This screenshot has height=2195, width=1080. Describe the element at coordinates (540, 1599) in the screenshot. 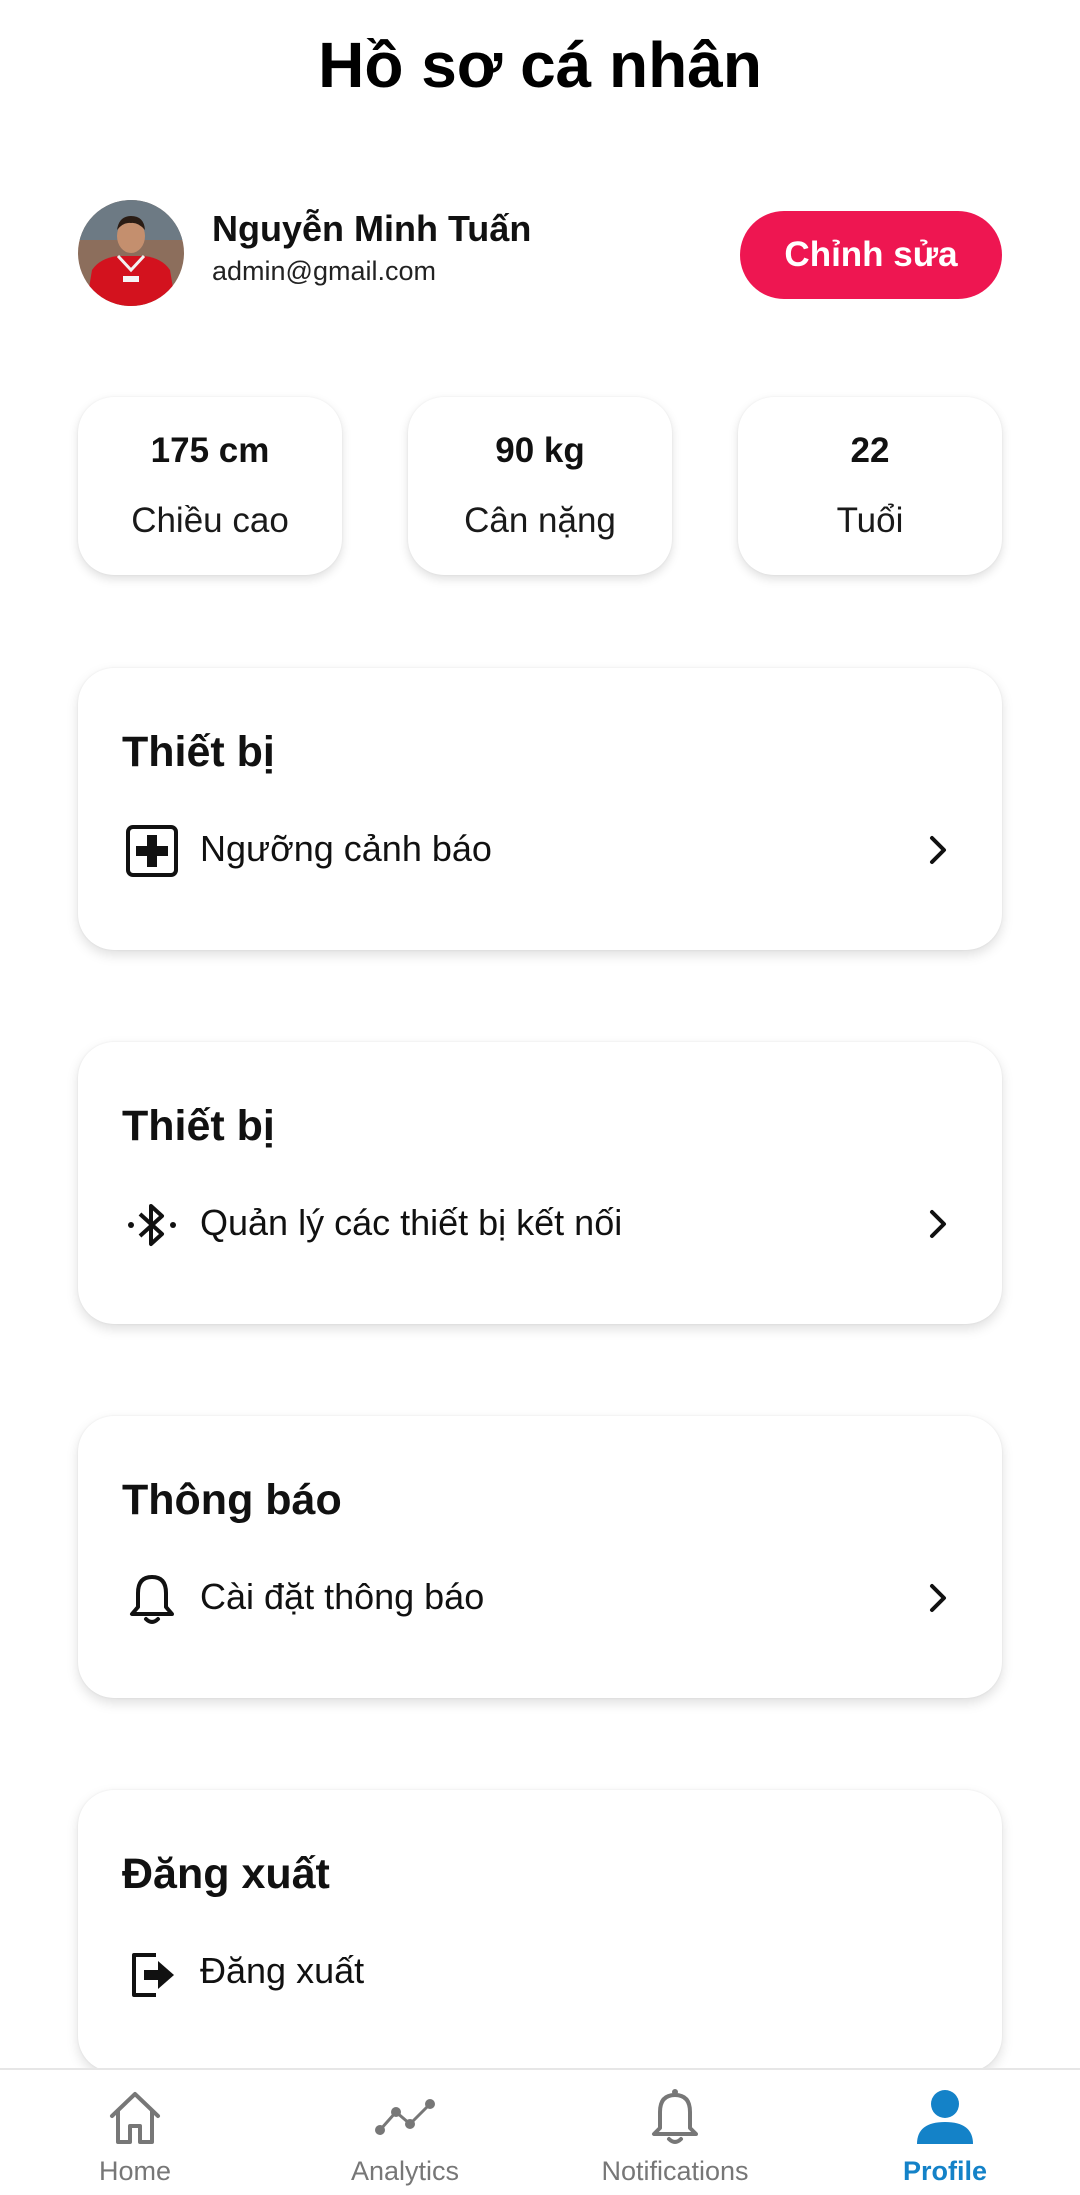

I see `menu-item-notification-settings: Cài đặt thông báo` at that location.